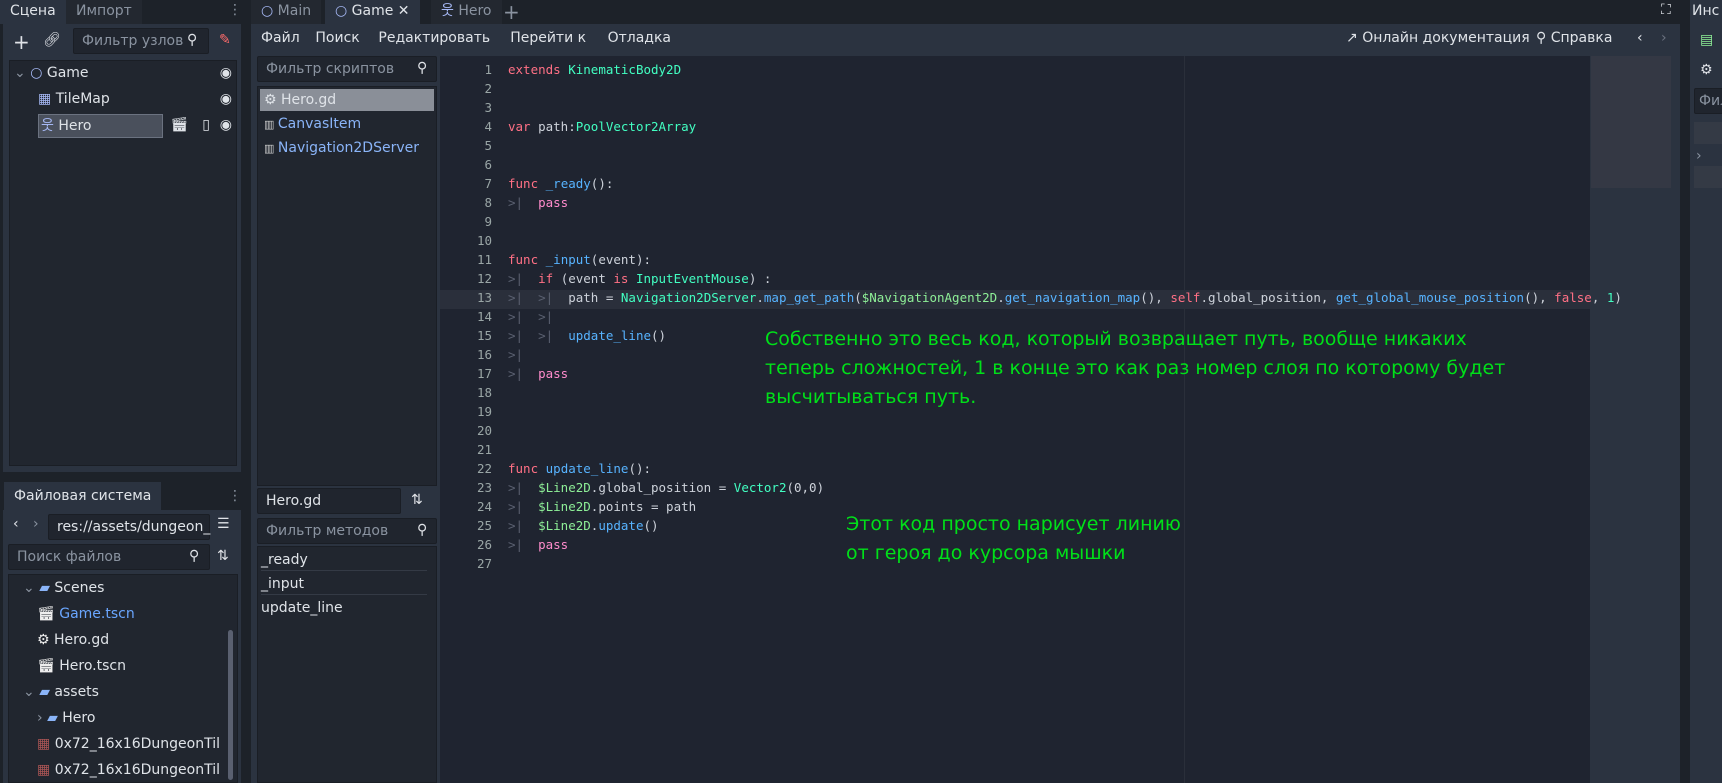 This screenshot has height=783, width=1722. I want to click on code-token: false, so click(1573, 297).